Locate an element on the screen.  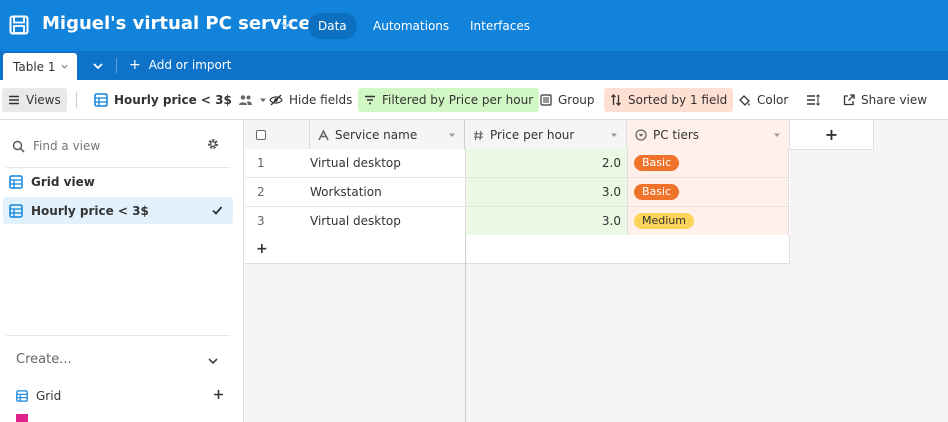
table-row: 1 Virtual desktop 2.0 Basic is located at coordinates (517, 163).